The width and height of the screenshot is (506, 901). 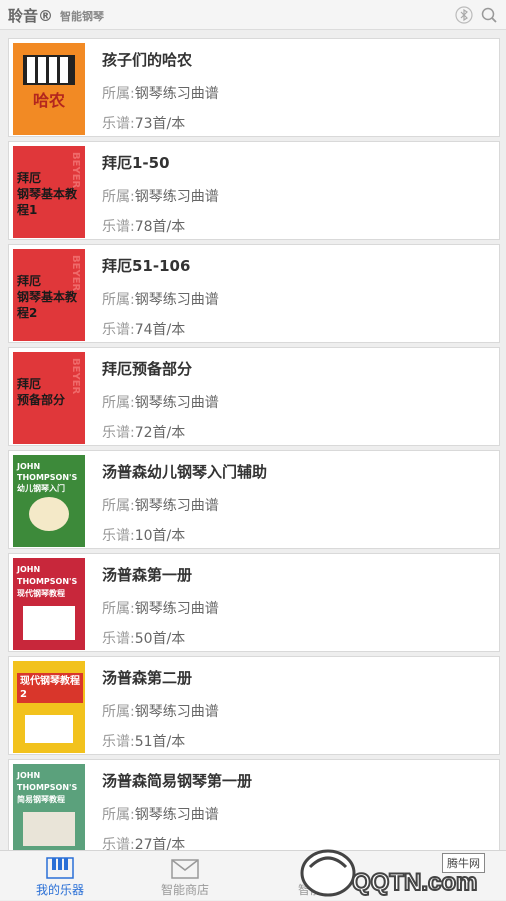 I want to click on cover-title: 现代钢琴教程 2, so click(x=50, y=688).